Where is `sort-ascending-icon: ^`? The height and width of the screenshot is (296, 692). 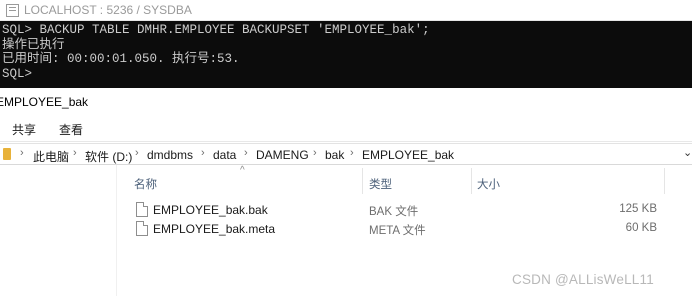 sort-ascending-icon: ^ is located at coordinates (242, 170).